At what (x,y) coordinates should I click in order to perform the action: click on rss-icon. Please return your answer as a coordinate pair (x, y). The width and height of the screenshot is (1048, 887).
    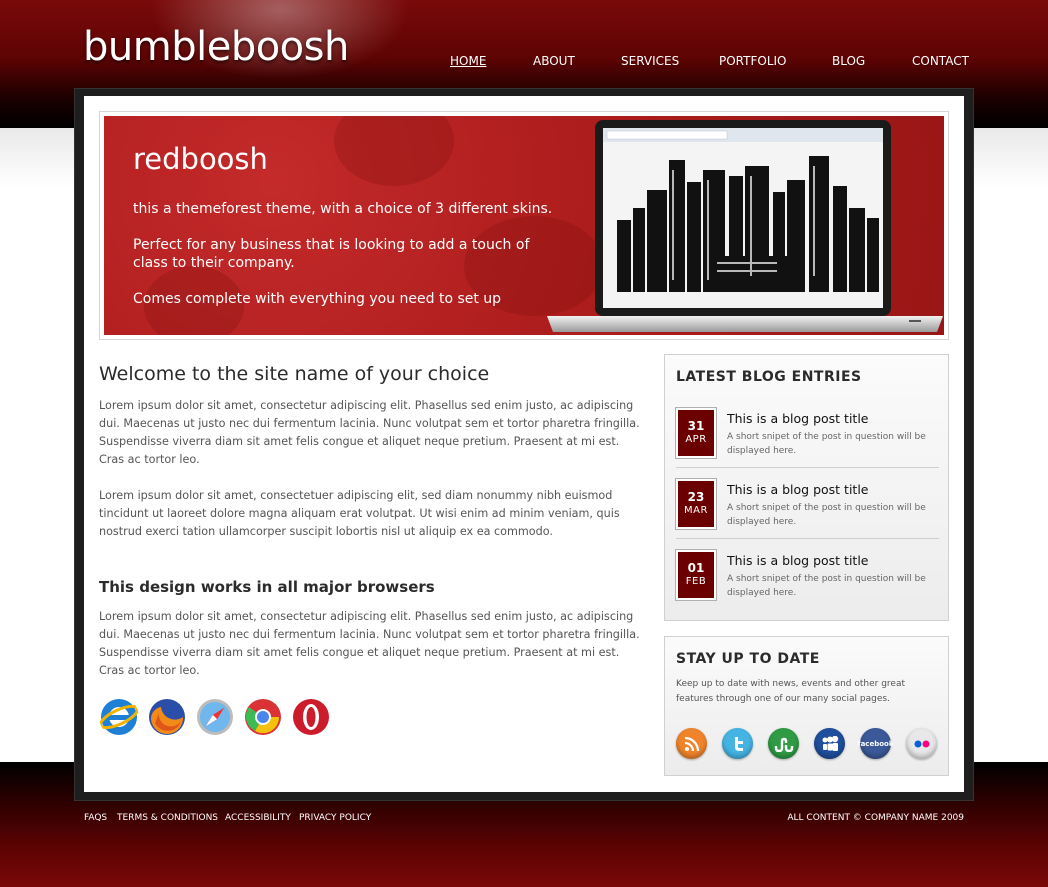
    Looking at the image, I should click on (691, 743).